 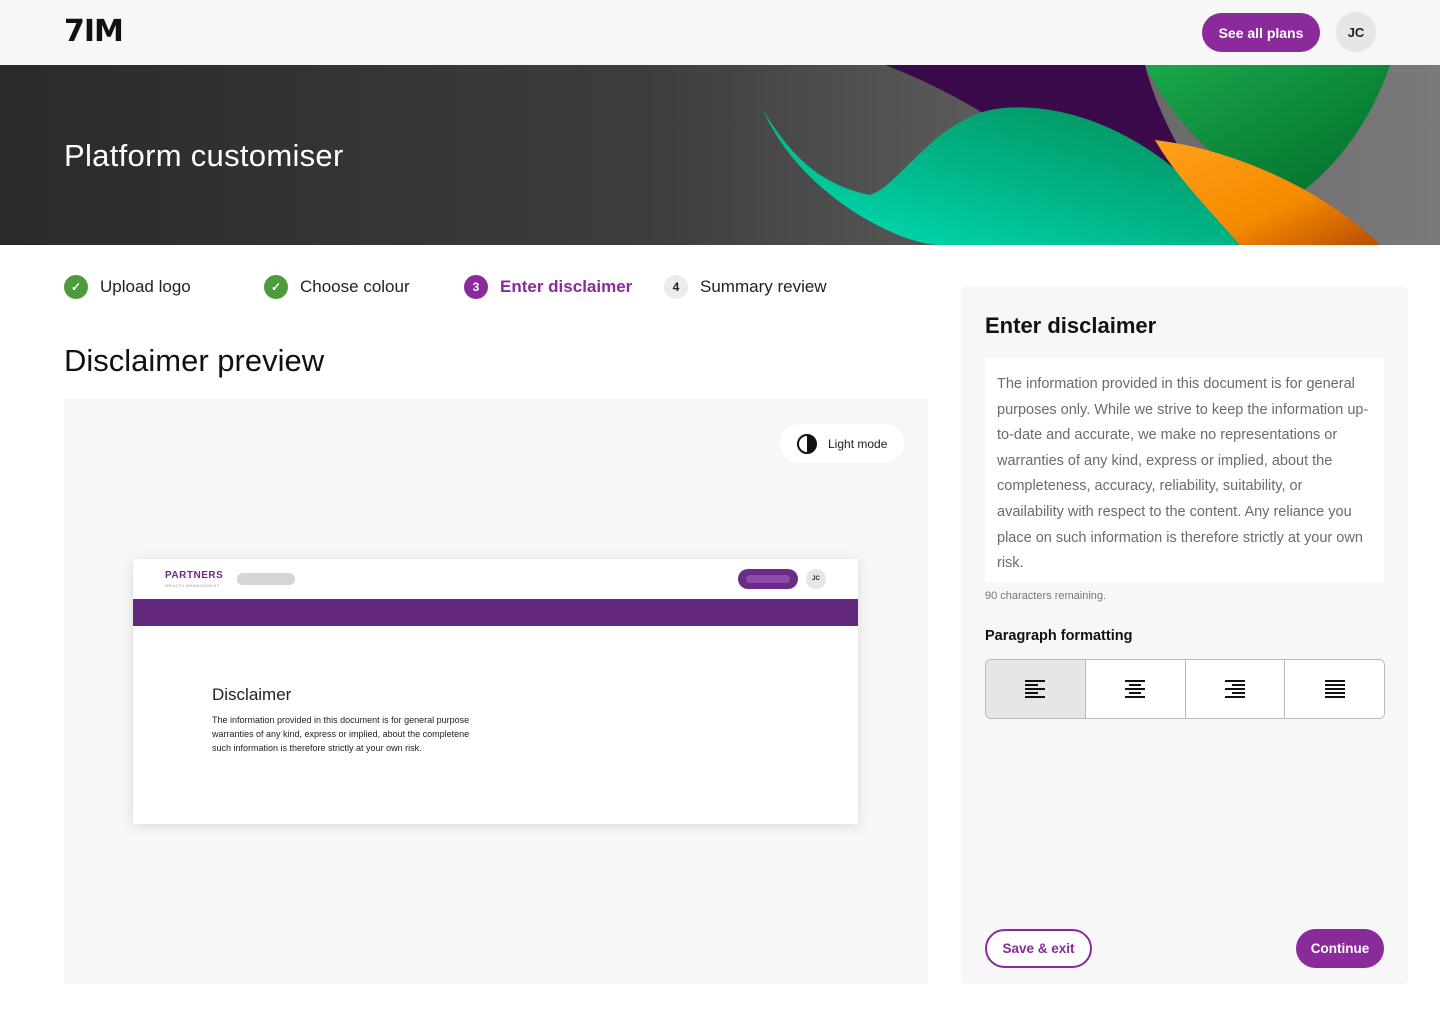 I want to click on step-summary-review: 4 Summary review, so click(x=745, y=287).